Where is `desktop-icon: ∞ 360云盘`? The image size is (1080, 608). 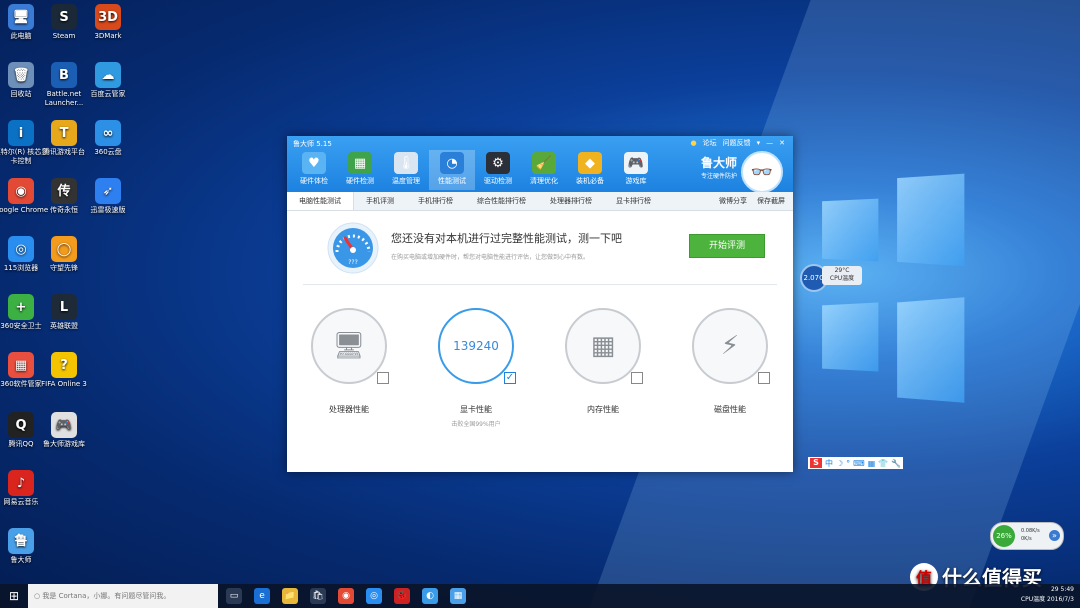
desktop-icon: ∞ 360云盘 is located at coordinates (108, 138).